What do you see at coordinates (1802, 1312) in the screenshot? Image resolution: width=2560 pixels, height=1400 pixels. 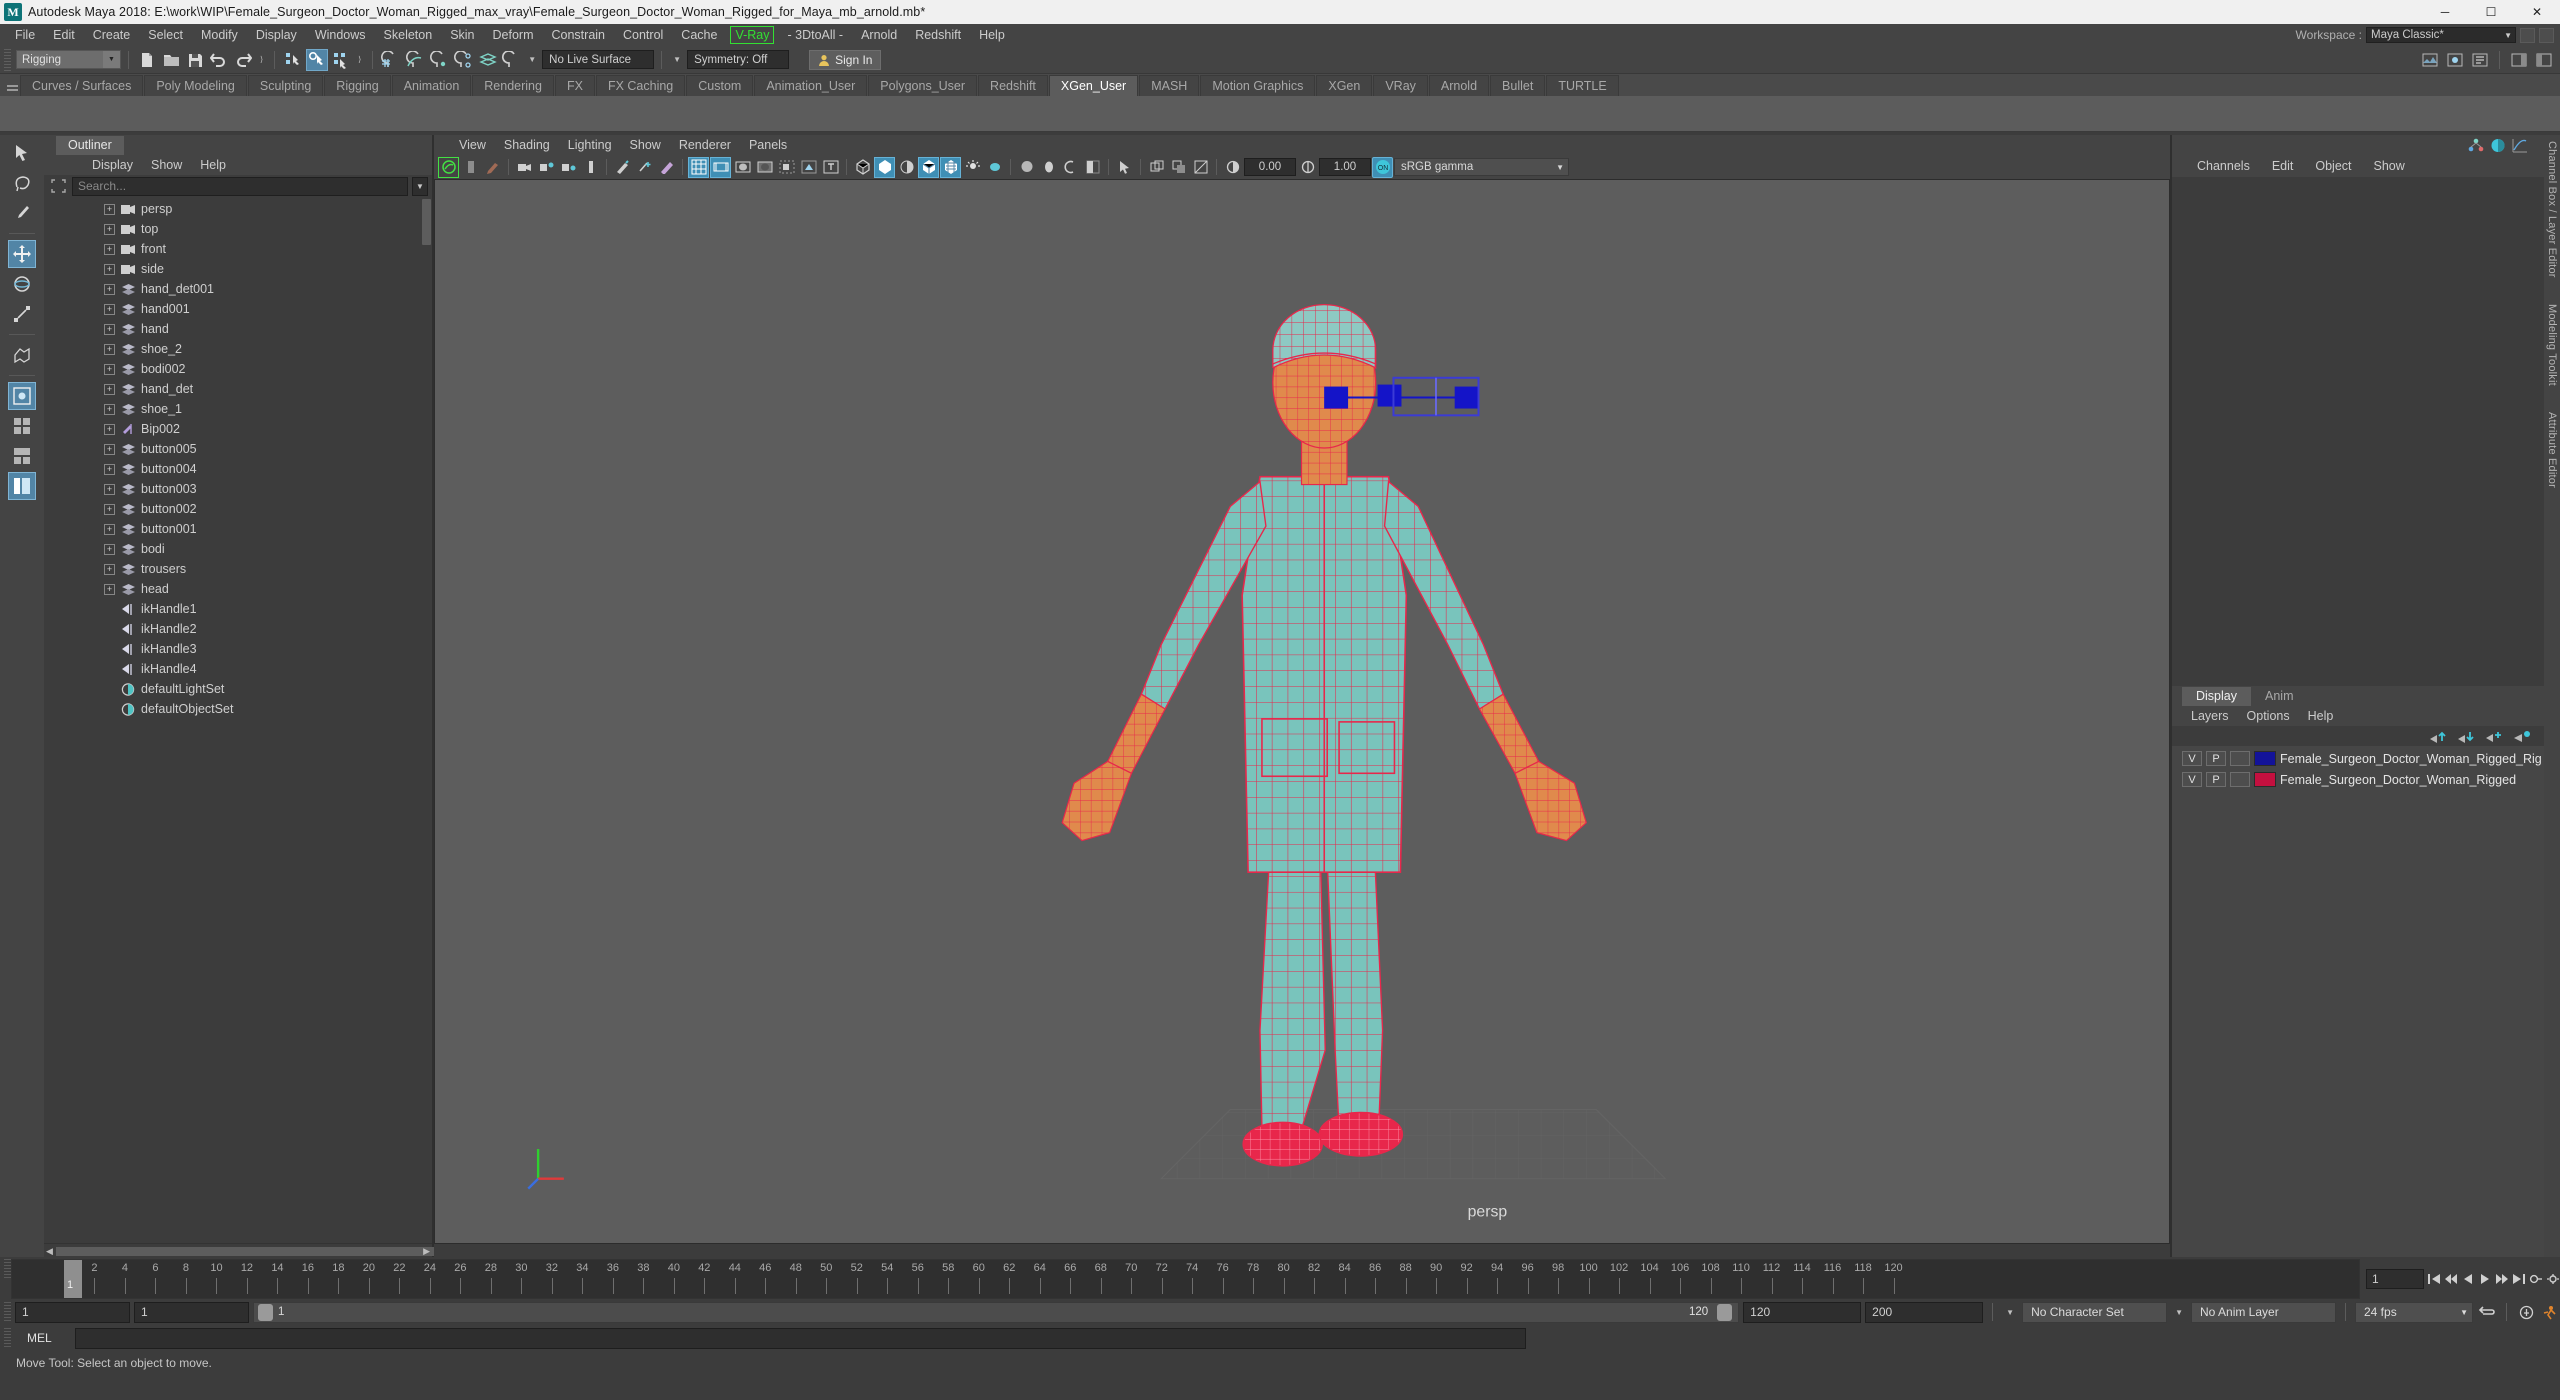 I see `playback-end-field: 120` at bounding box center [1802, 1312].